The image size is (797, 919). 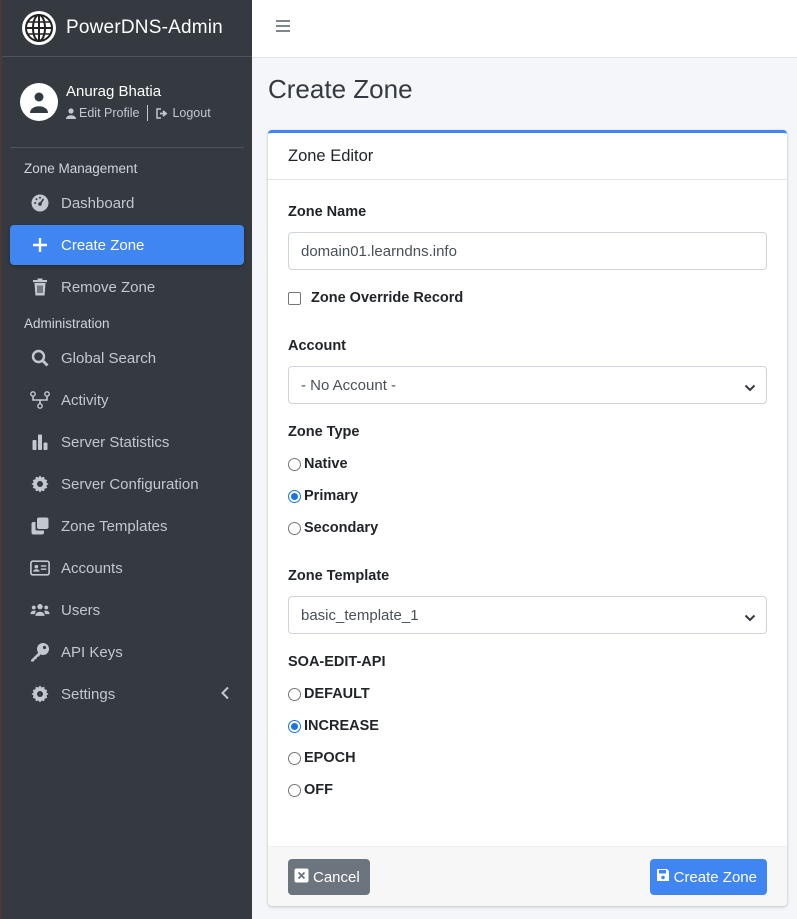 I want to click on sidebar-item-remove-zone: Remove Zone, so click(x=127, y=287).